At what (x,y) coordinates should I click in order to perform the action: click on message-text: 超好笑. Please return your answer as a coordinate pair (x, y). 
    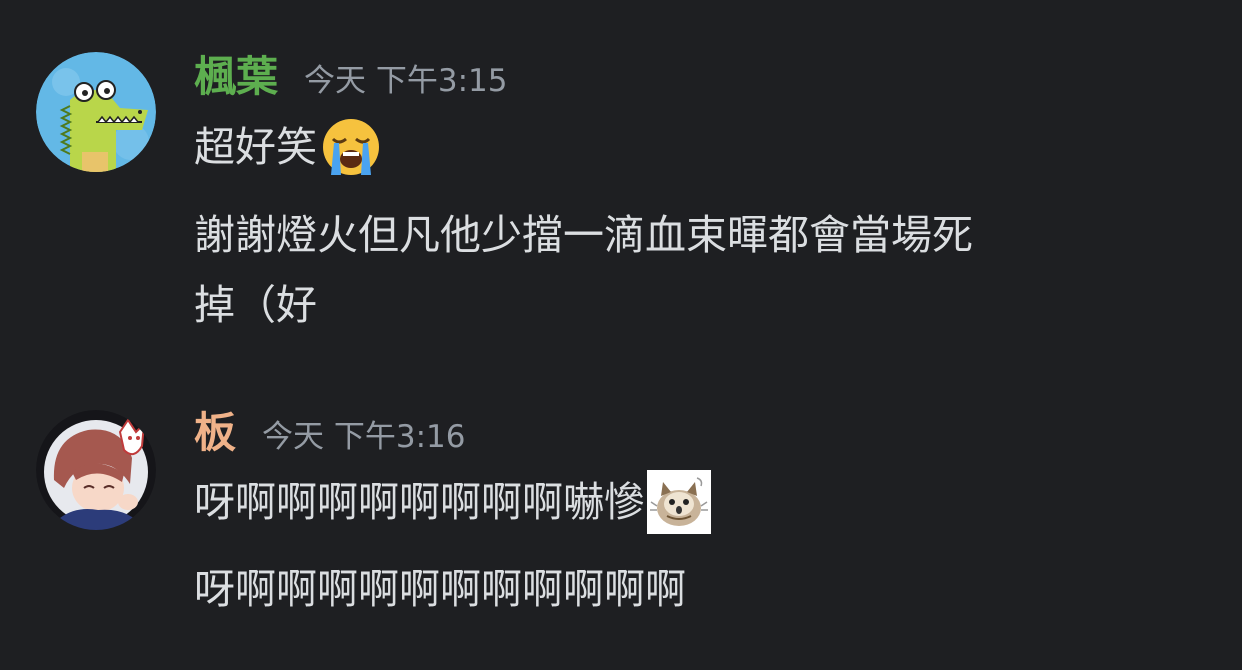
    Looking at the image, I should click on (255, 146).